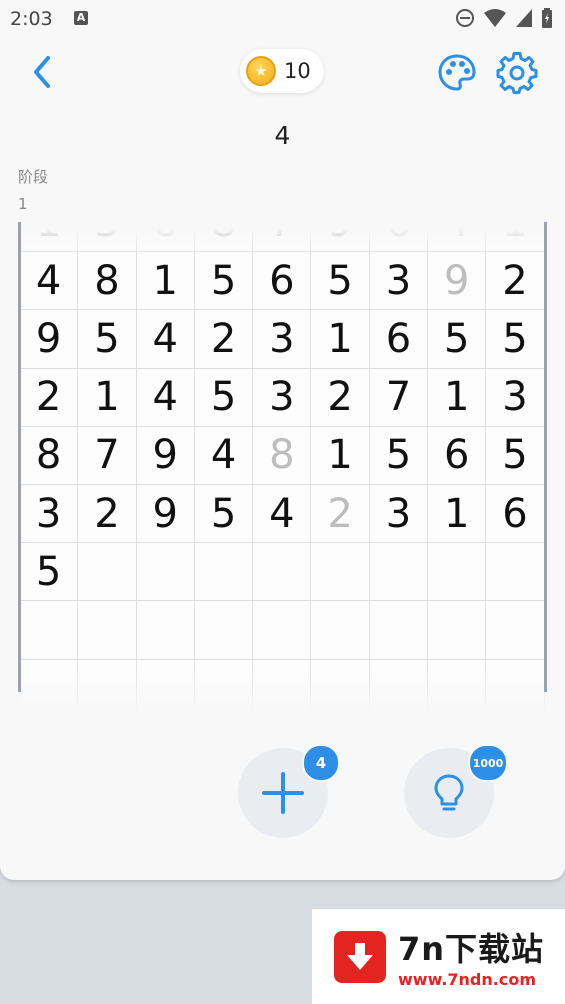 This screenshot has width=565, height=1004. Describe the element at coordinates (31, 19) in the screenshot. I see `status-time: 2:03` at that location.